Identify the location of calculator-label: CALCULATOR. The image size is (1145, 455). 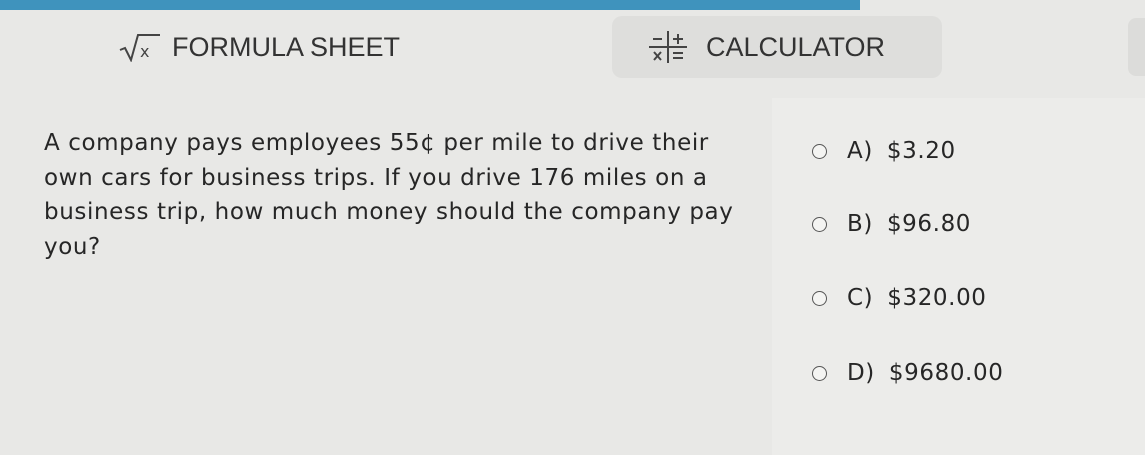
(796, 46).